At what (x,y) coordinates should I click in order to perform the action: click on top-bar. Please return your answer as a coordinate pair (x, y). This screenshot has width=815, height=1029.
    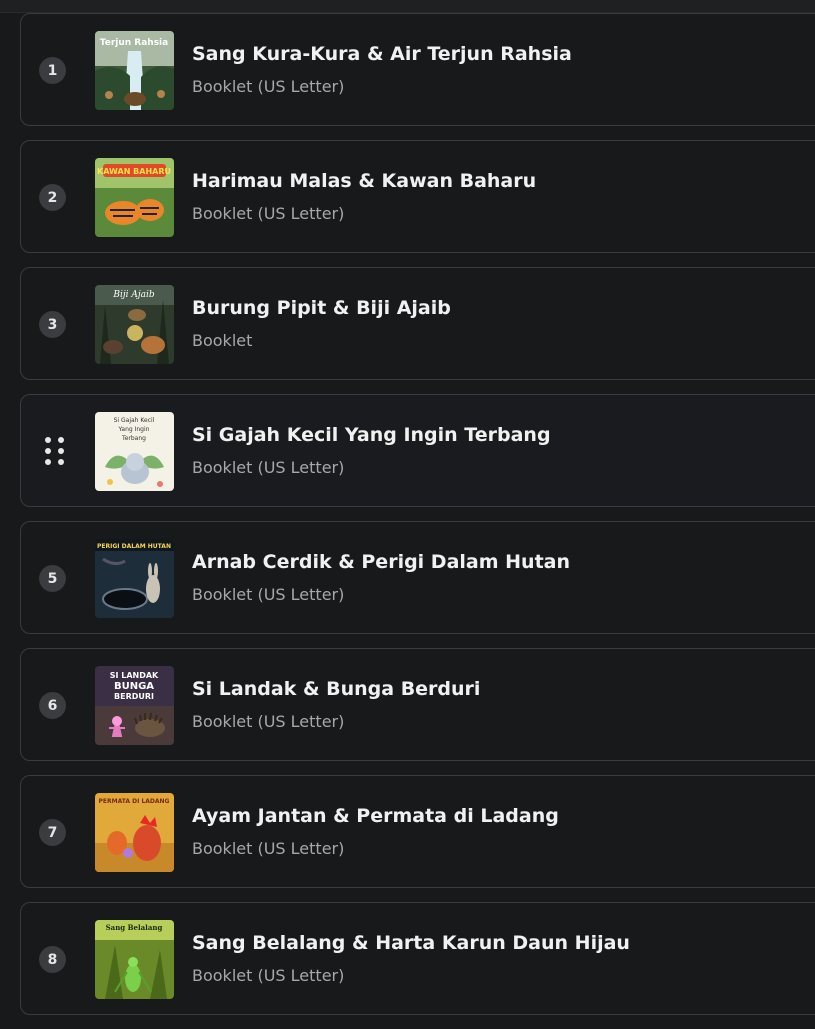
    Looking at the image, I should click on (407, 6).